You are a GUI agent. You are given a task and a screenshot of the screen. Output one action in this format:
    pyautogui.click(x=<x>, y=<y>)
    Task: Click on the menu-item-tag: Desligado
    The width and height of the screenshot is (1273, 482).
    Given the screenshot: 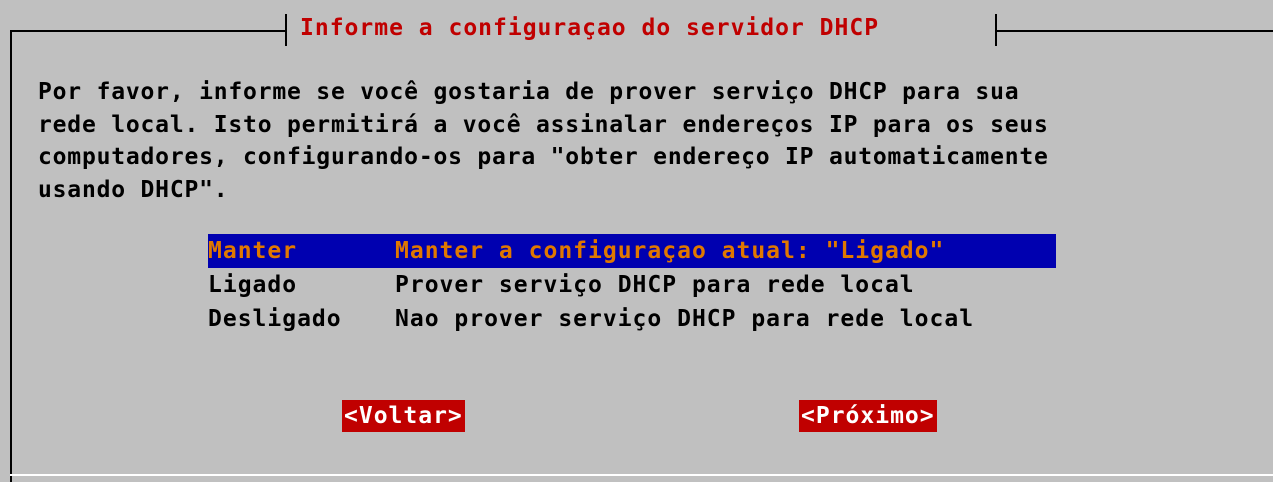 What is the action you would take?
    pyautogui.click(x=275, y=319)
    